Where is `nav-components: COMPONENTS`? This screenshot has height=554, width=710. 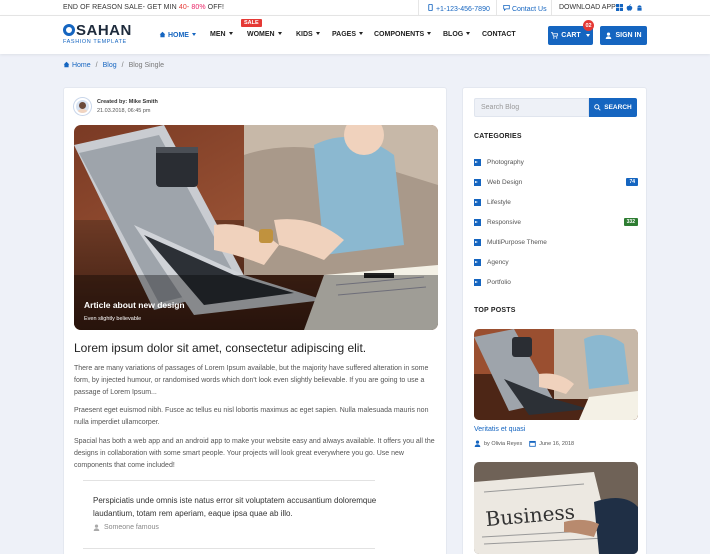
nav-components: COMPONENTS is located at coordinates (403, 34).